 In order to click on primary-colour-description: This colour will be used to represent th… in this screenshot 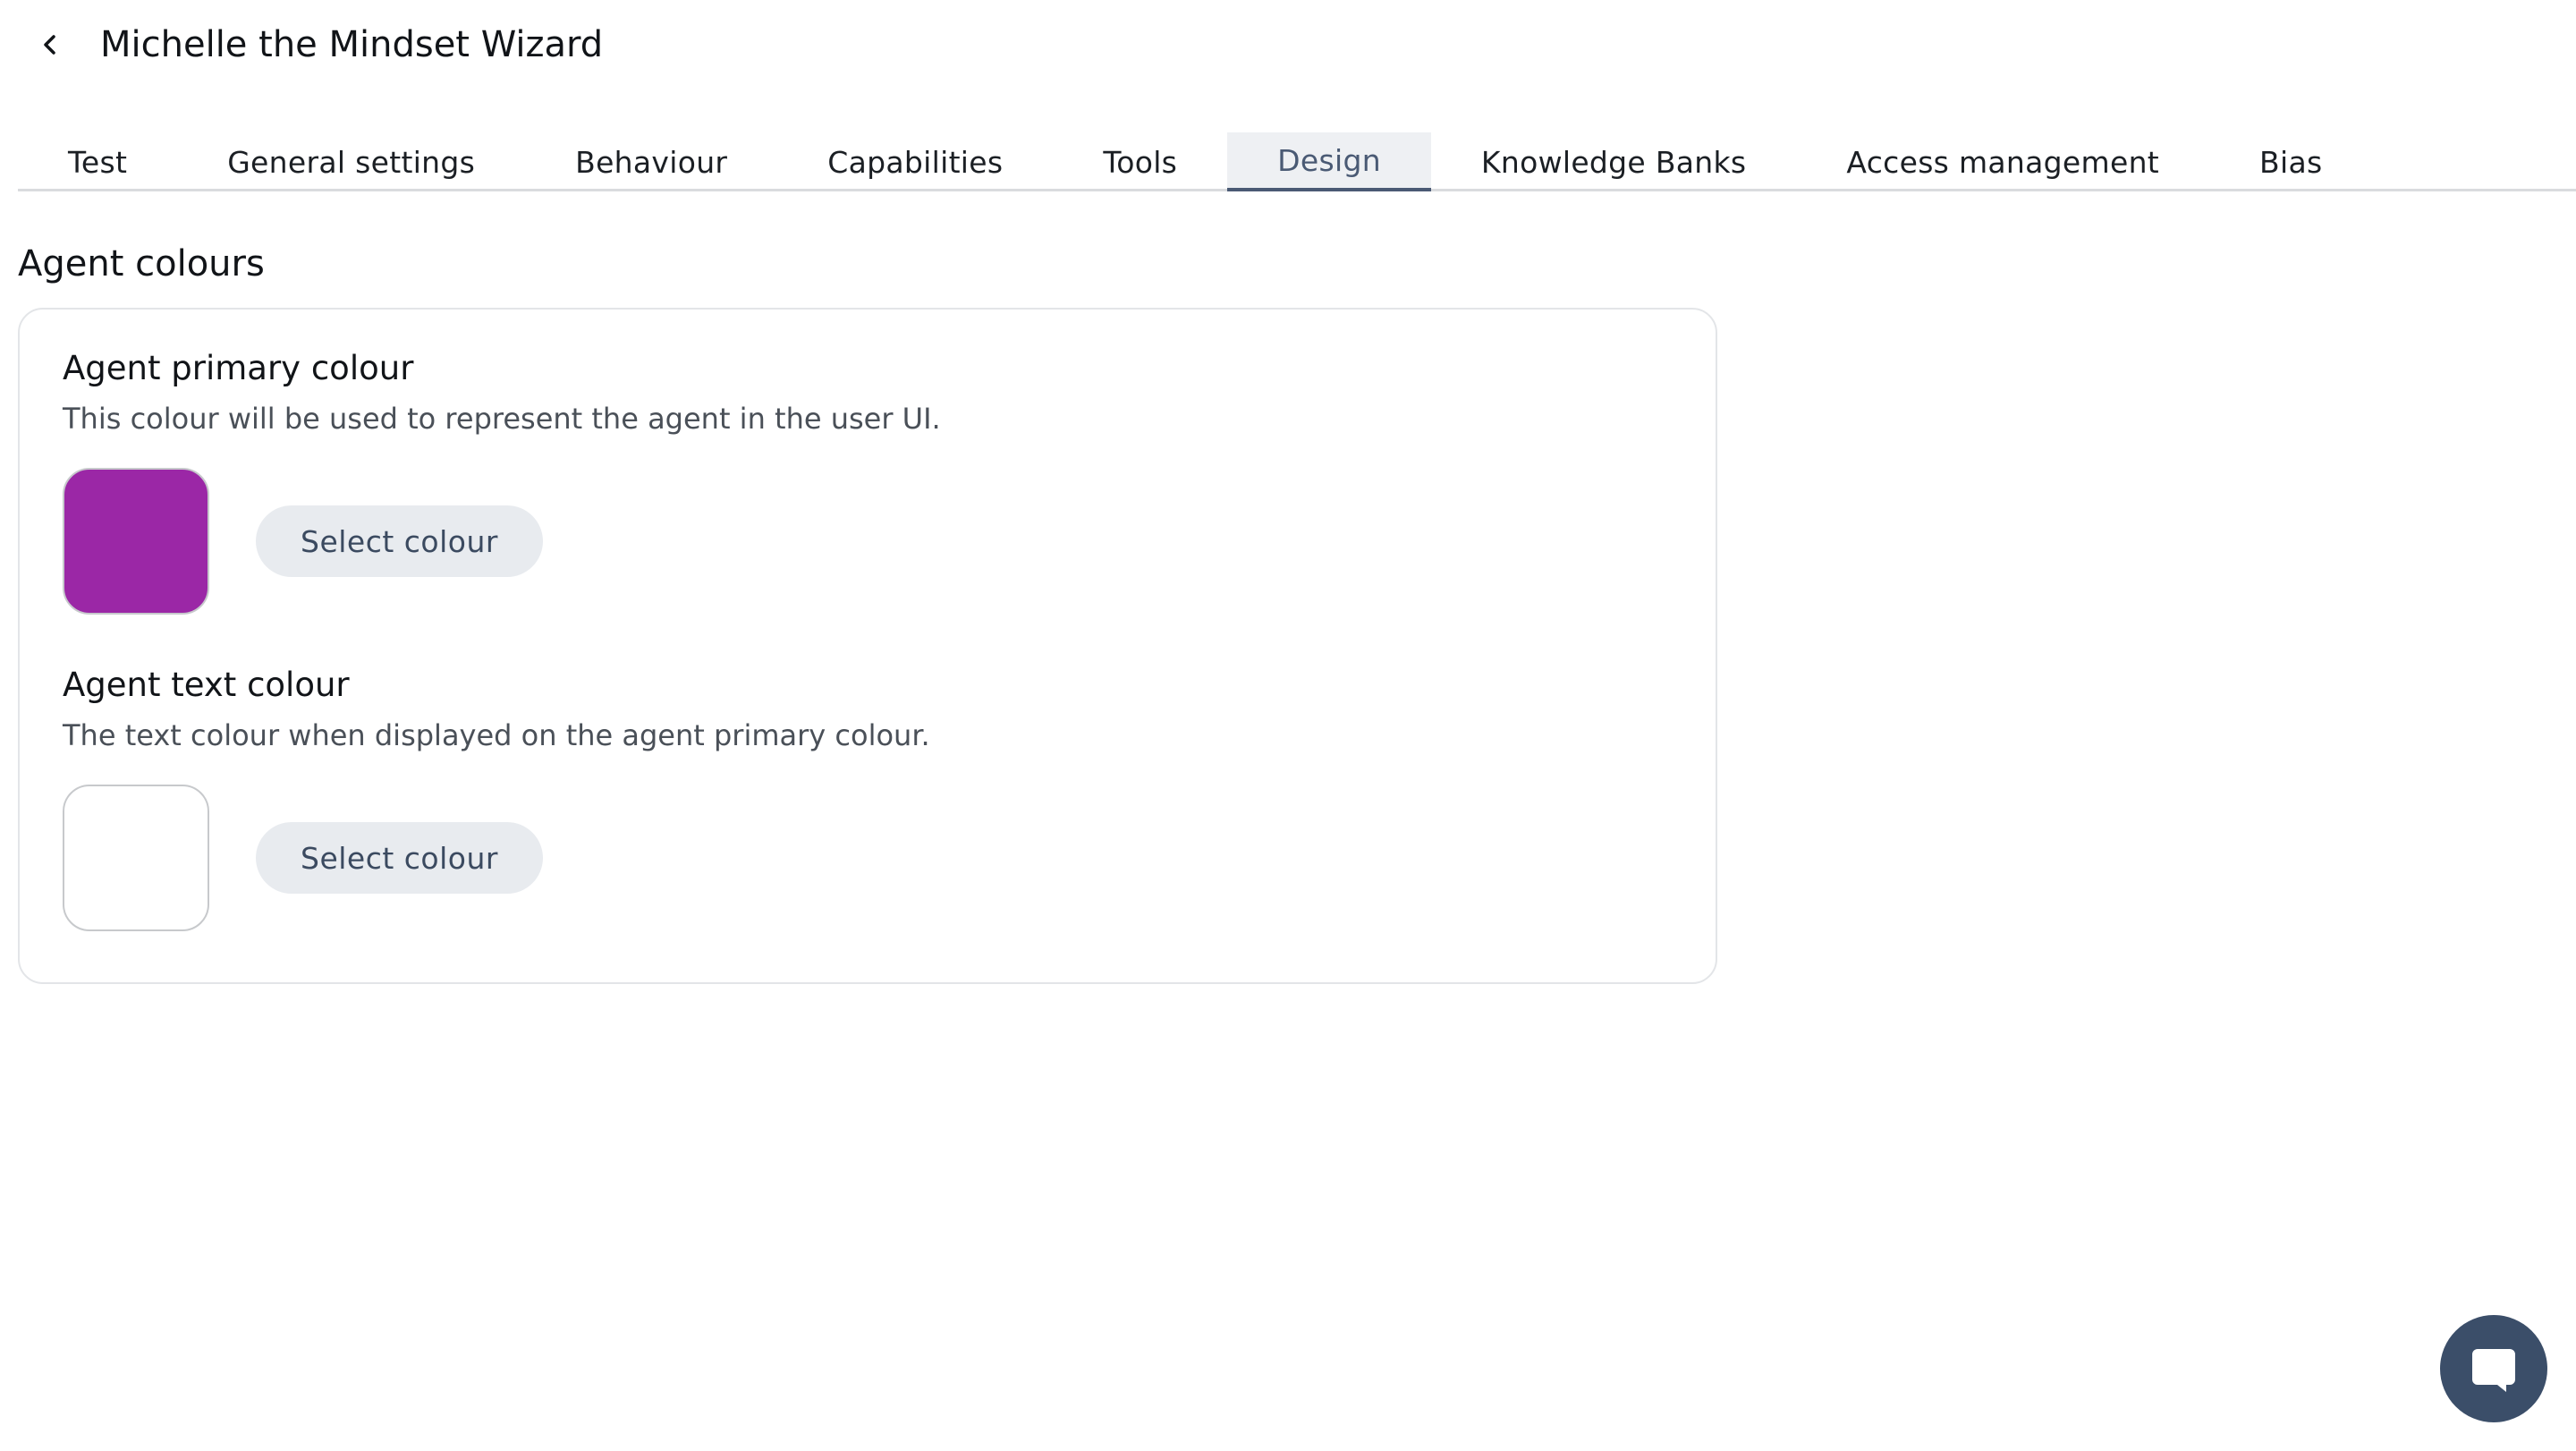, I will do `click(502, 419)`.